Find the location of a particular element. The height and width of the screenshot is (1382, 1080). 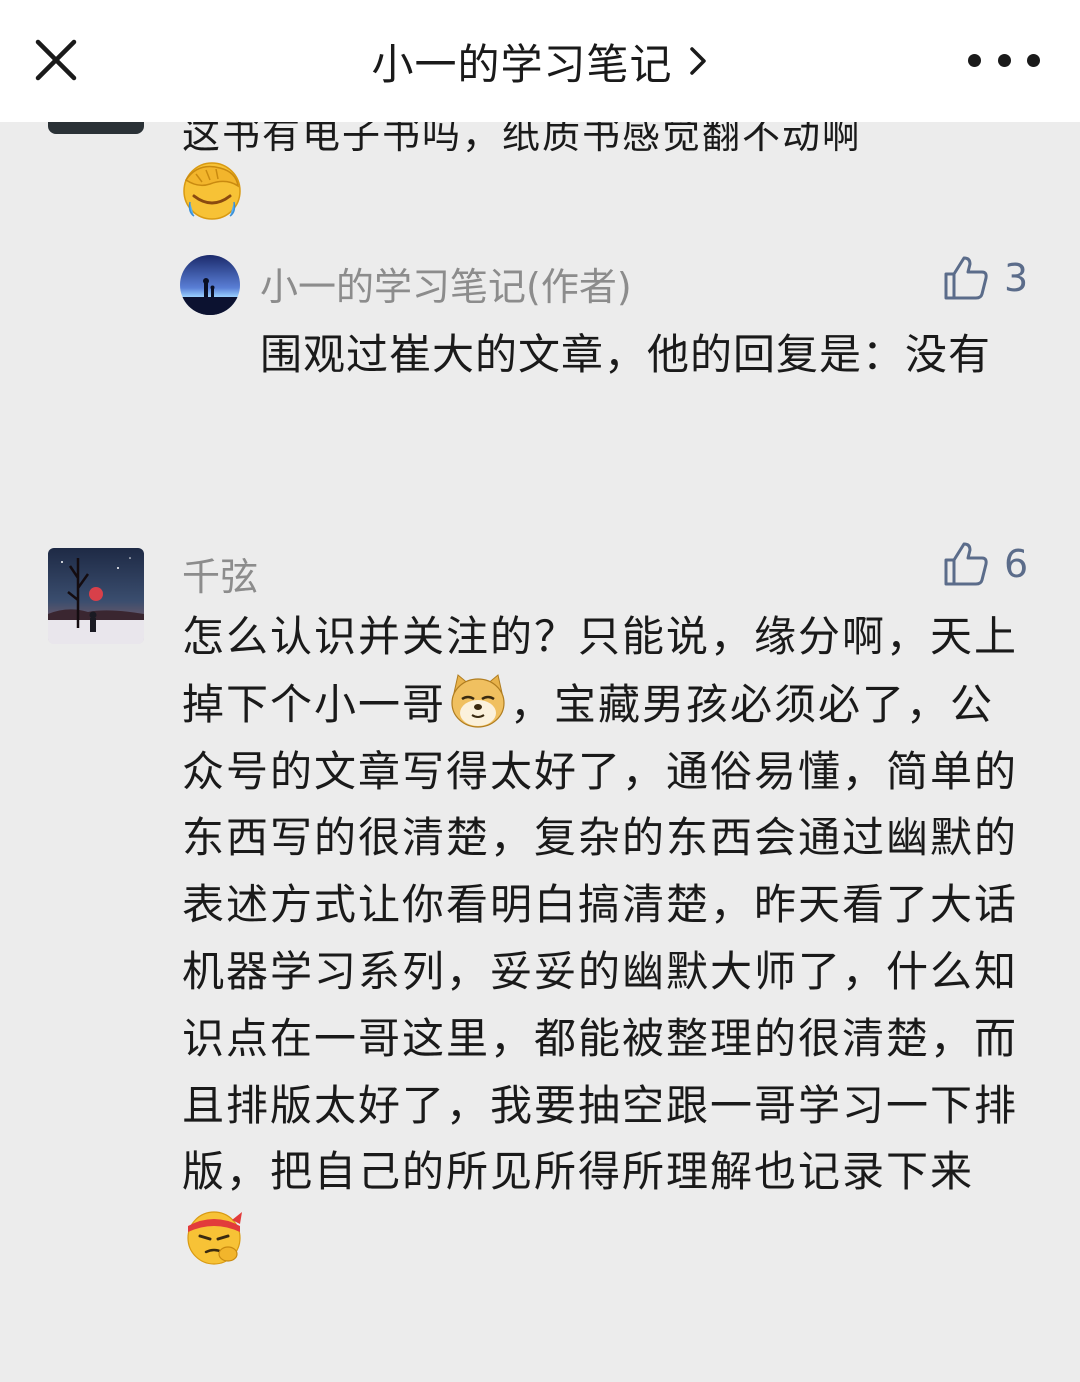

reply-author-name: 小一的学习笔记(作者) is located at coordinates (446, 283).